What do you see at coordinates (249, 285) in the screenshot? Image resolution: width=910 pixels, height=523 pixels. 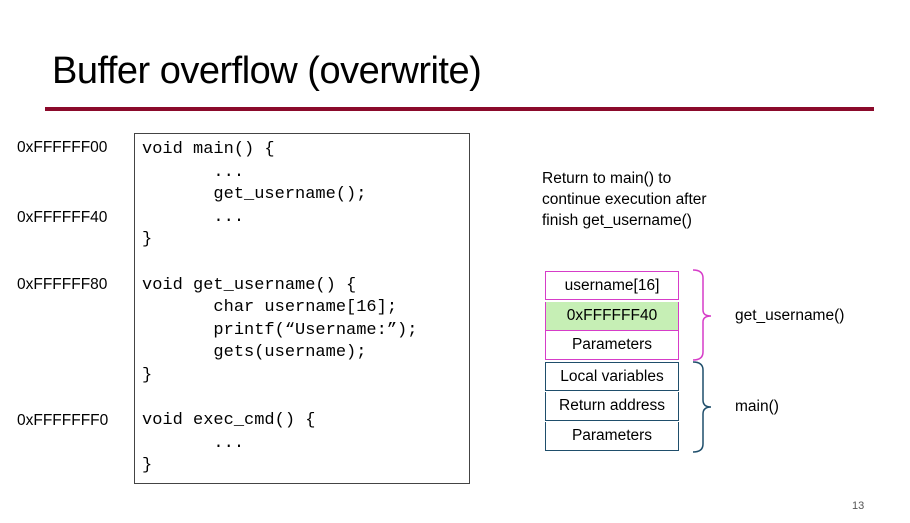 I see `code-line: void get_username() {` at bounding box center [249, 285].